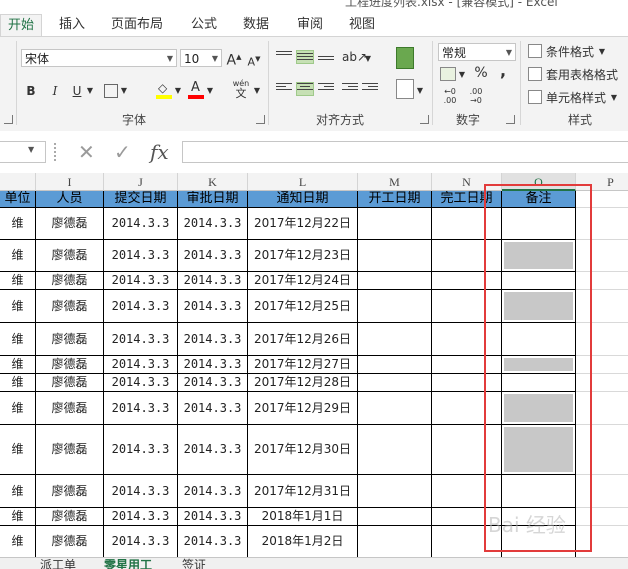 This screenshot has height=569, width=628. I want to click on table-cell: 2018年1月2日, so click(303, 541).